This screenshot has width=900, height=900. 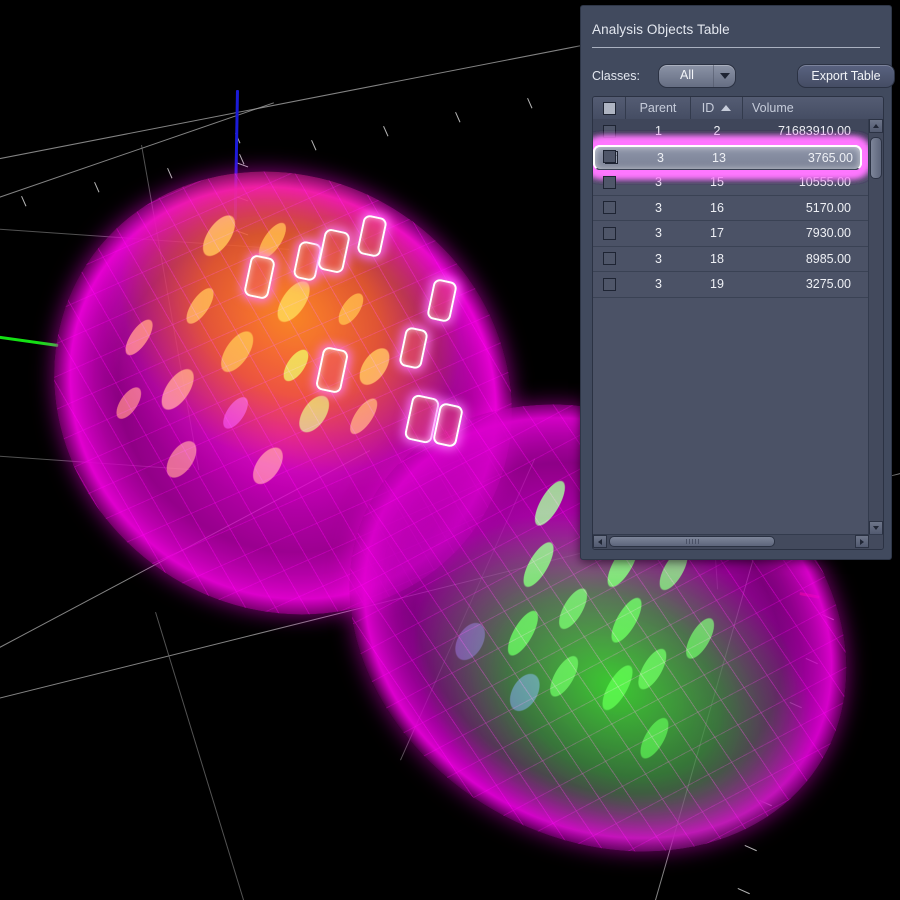 I want to click on table-row: 3 16 5170.00, so click(x=731, y=208).